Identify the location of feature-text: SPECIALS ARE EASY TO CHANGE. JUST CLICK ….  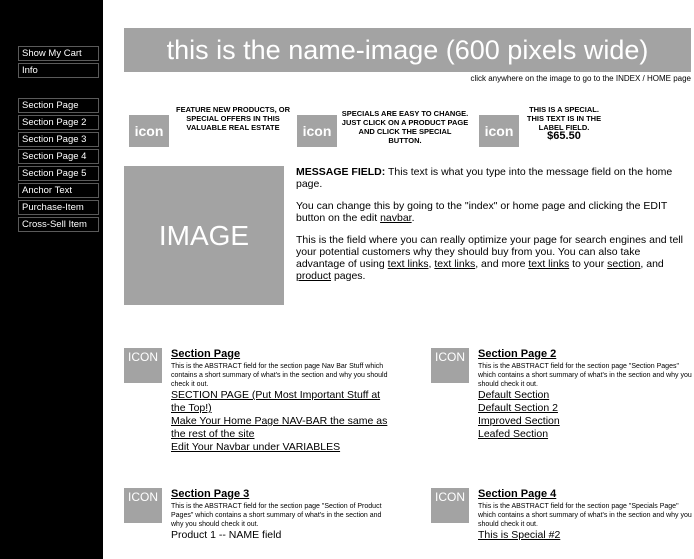
(405, 127).